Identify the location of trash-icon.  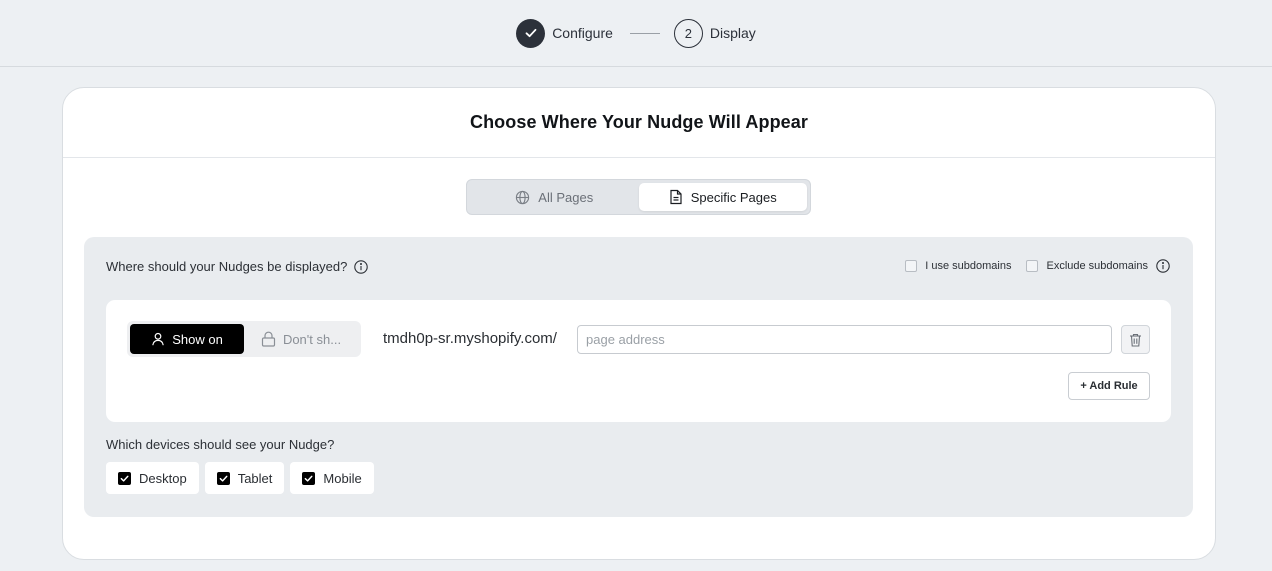
(1135, 340).